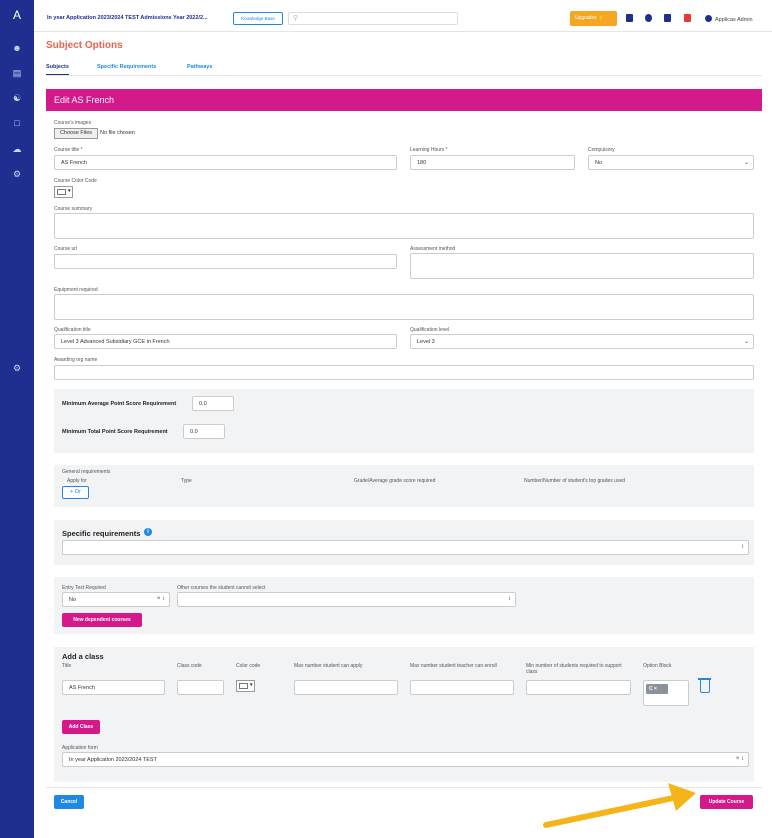  Describe the element at coordinates (204, 431) in the screenshot. I see `min-total-input: 0.0` at that location.